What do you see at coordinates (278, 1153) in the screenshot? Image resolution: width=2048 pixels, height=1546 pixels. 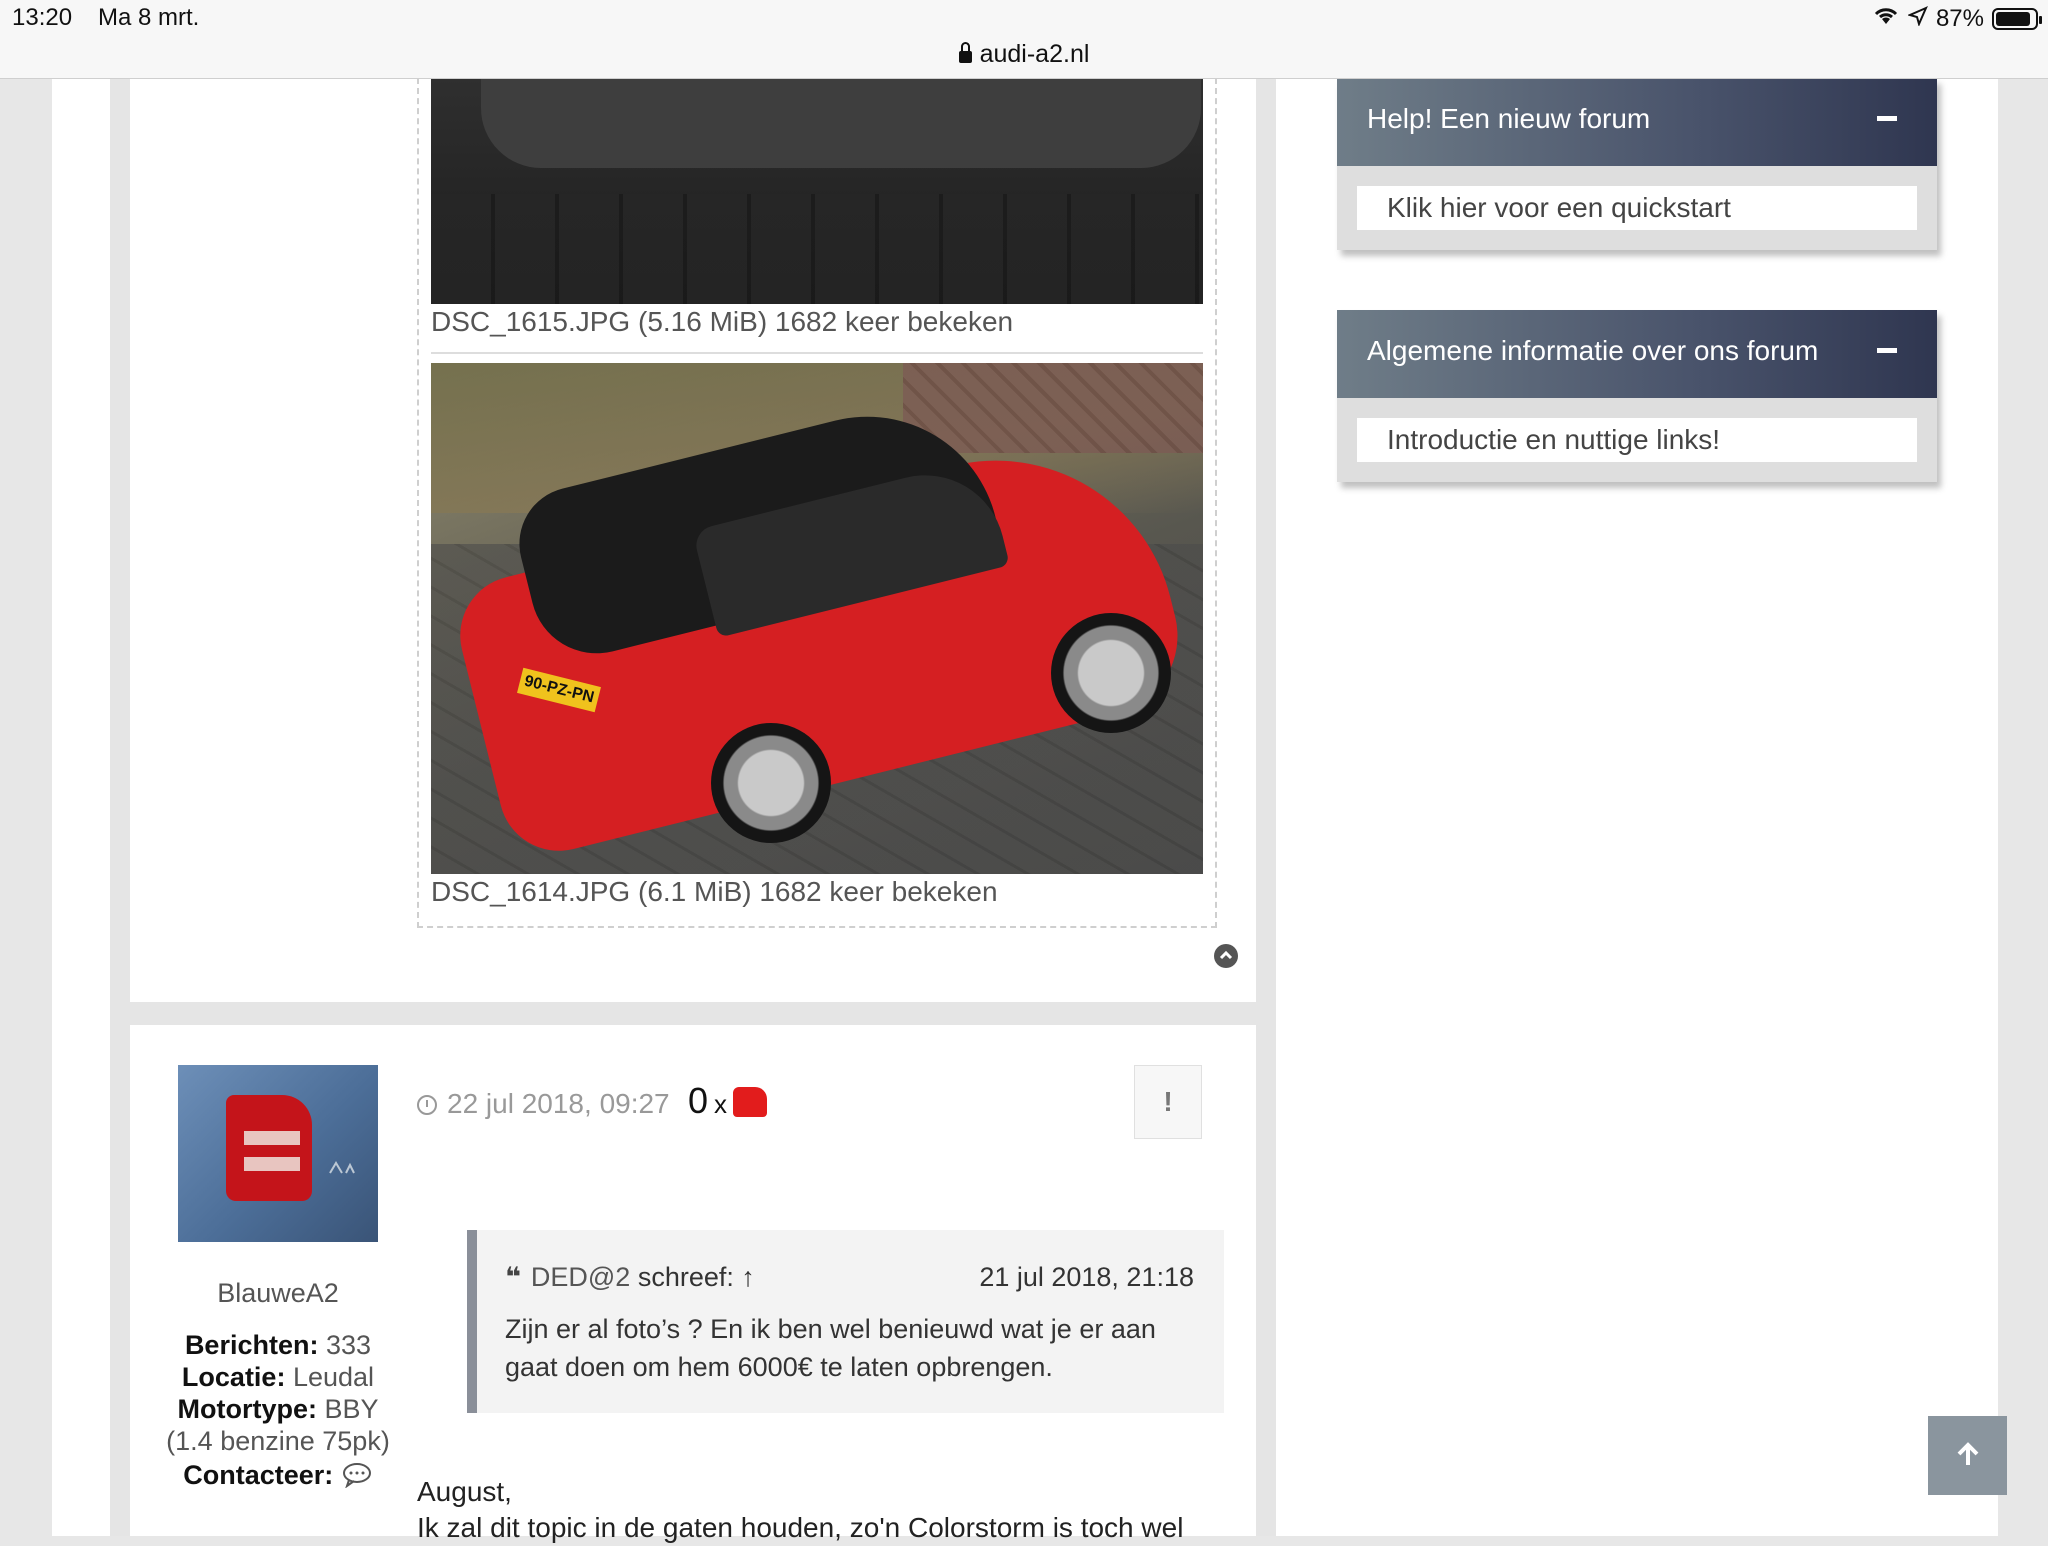 I see `avatar` at bounding box center [278, 1153].